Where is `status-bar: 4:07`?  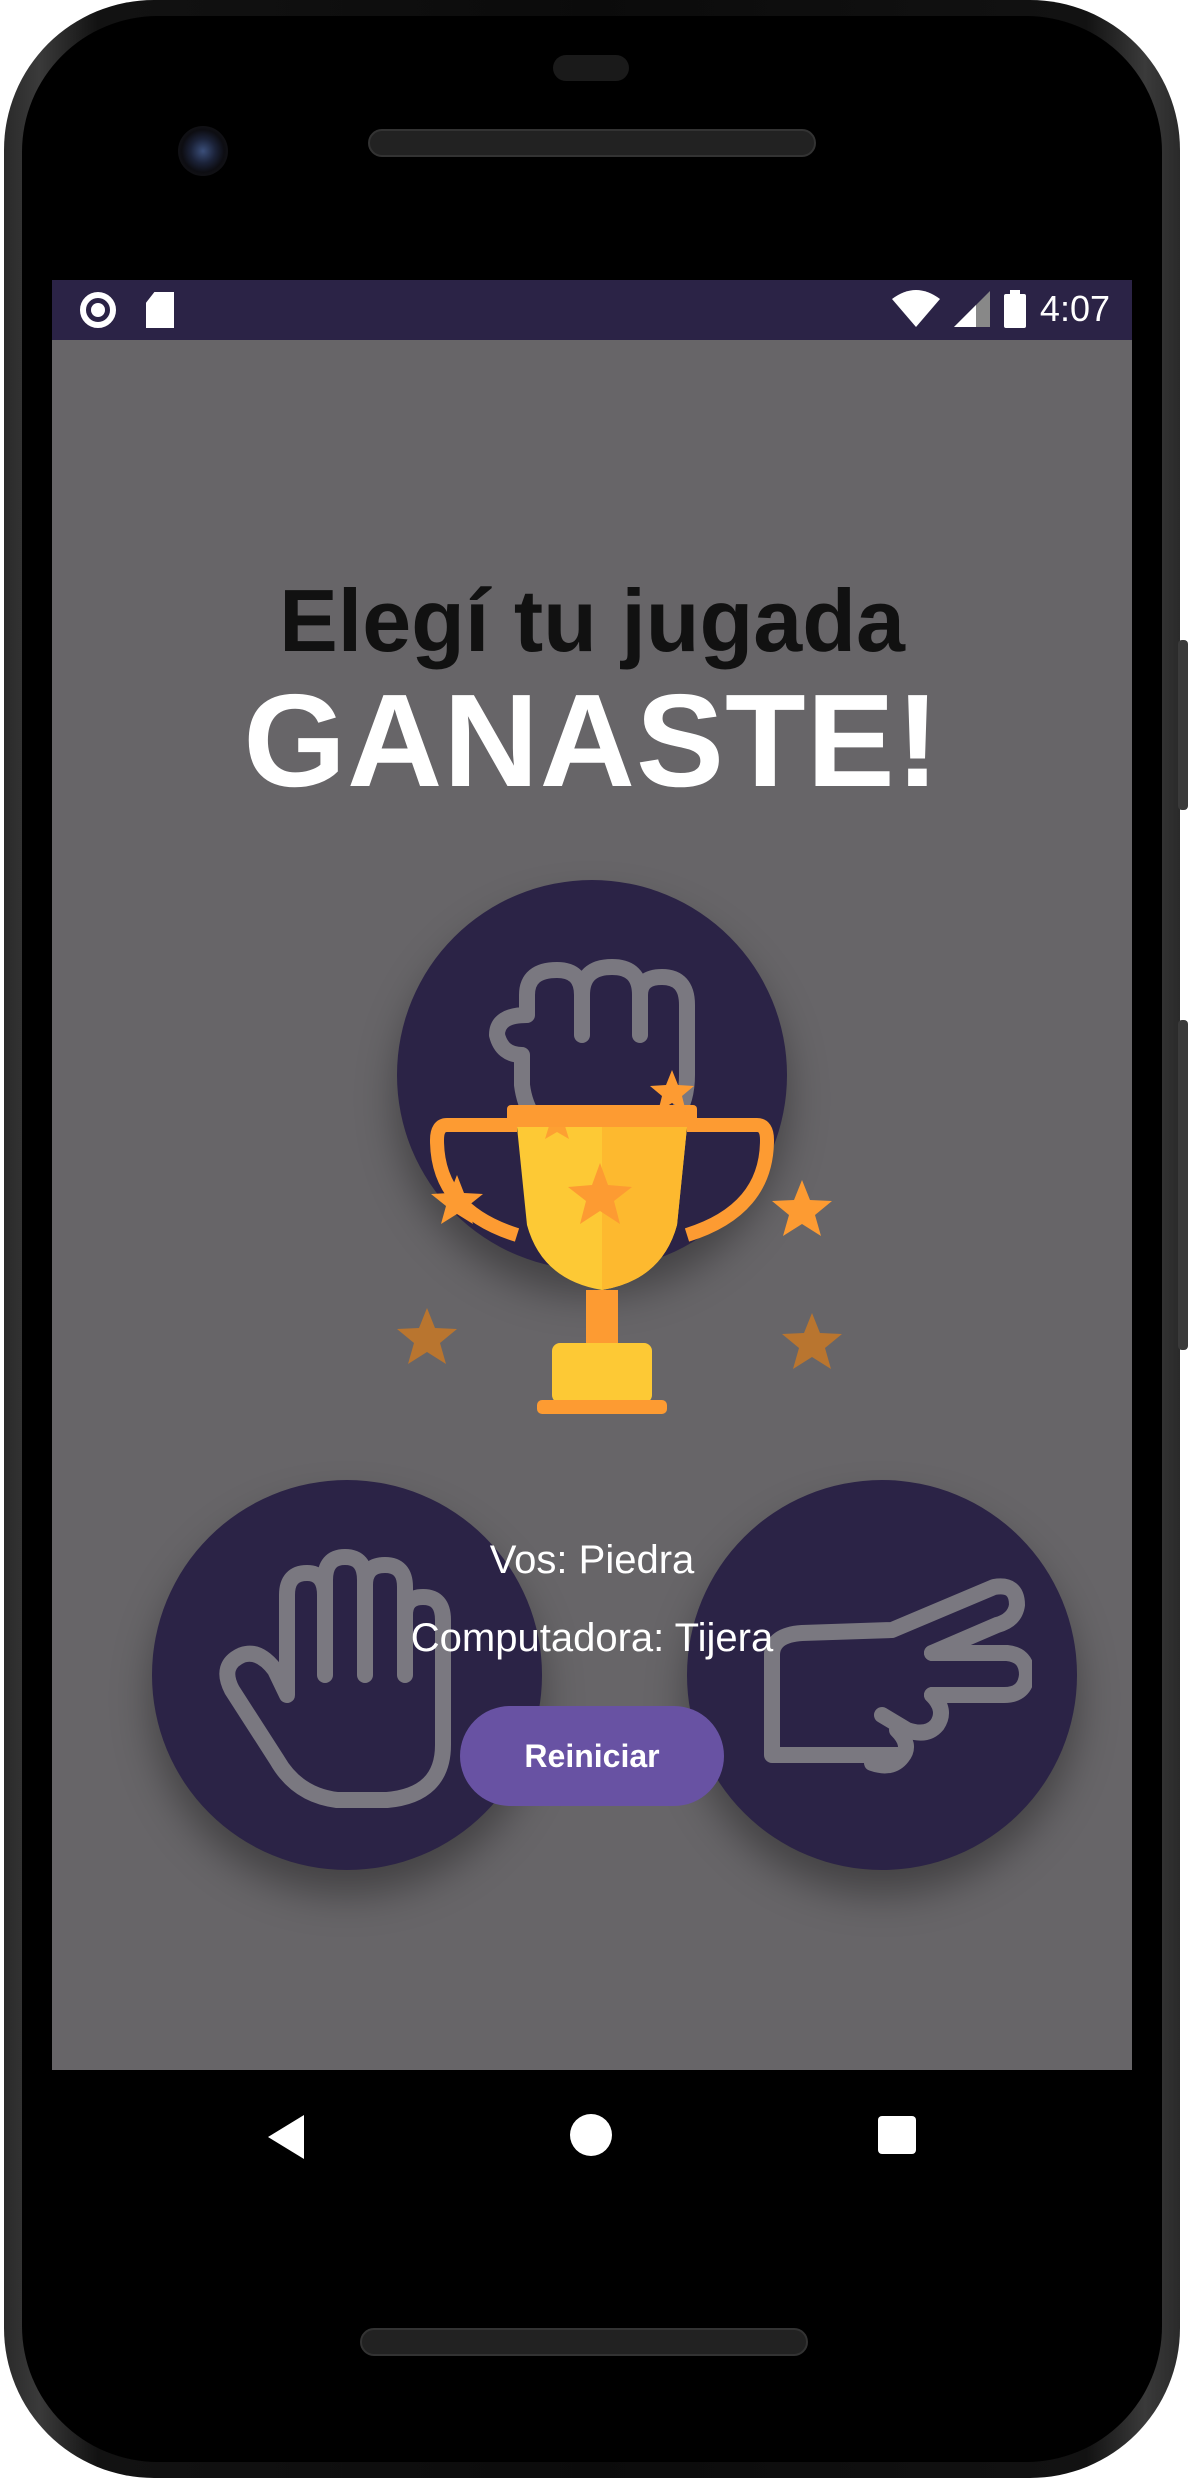 status-bar: 4:07 is located at coordinates (592, 310).